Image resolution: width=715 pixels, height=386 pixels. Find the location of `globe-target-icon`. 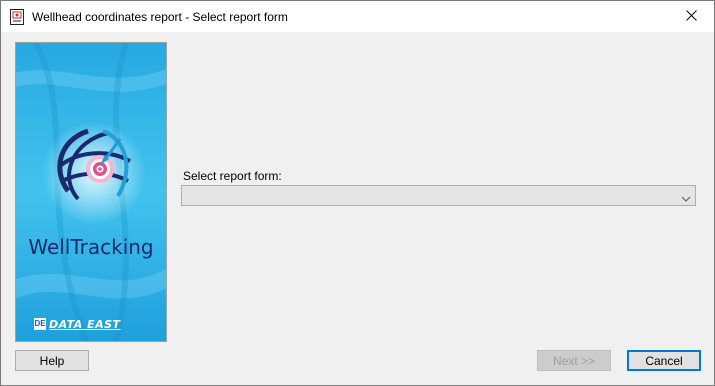

globe-target-icon is located at coordinates (94, 164).